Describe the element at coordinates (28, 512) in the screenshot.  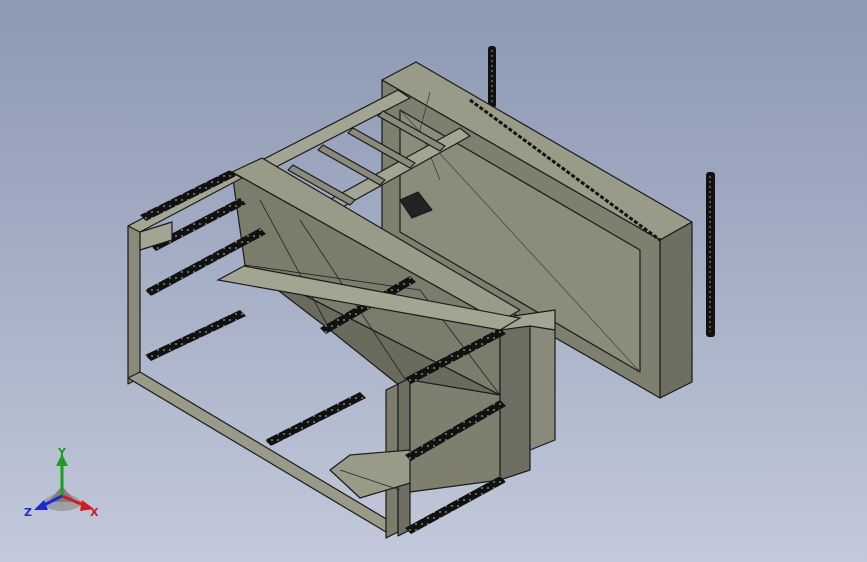
I see `z-axis-label: Z` at that location.